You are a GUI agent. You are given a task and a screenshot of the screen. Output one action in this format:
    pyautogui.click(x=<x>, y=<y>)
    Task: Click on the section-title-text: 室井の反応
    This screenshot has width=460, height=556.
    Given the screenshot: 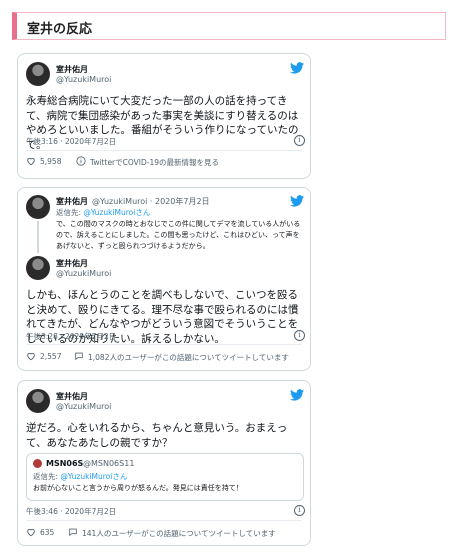 What is the action you would take?
    pyautogui.click(x=60, y=29)
    